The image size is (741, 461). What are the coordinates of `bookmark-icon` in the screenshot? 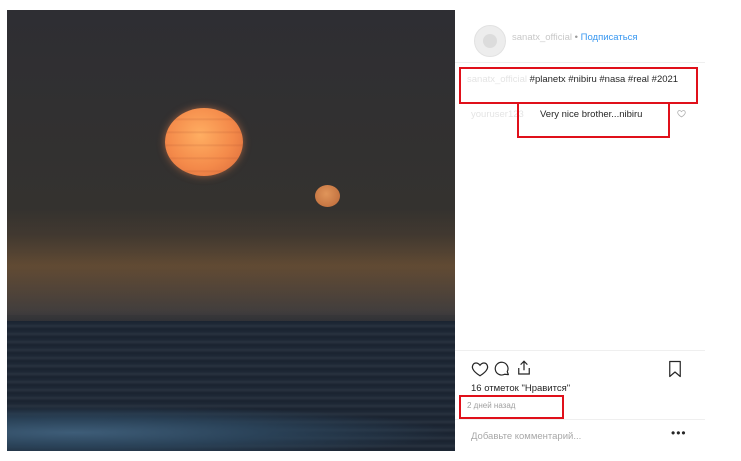 It's located at (675, 369).